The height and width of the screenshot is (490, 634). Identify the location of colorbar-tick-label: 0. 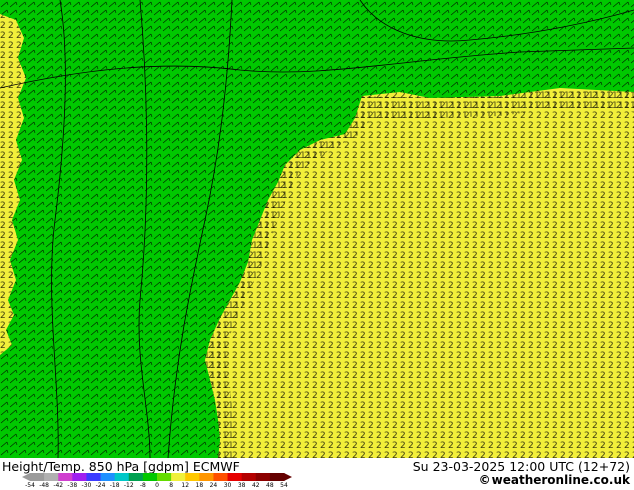
(157, 485).